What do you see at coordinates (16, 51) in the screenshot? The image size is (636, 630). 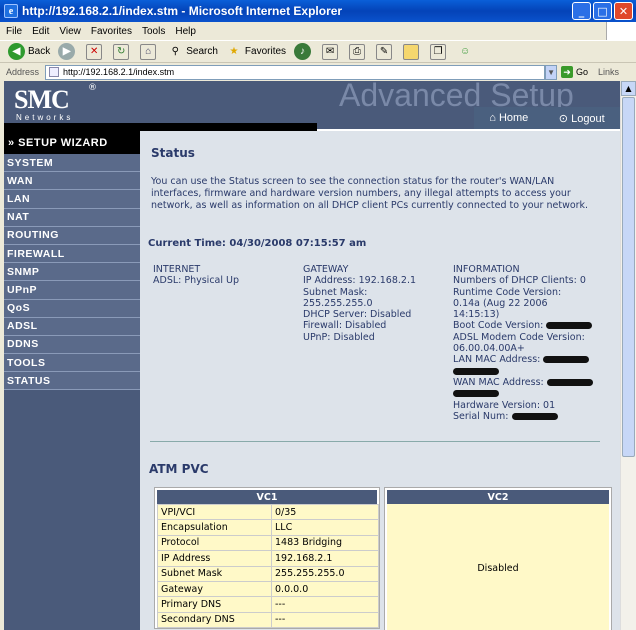 I see `back-arrow-icon: ◀` at bounding box center [16, 51].